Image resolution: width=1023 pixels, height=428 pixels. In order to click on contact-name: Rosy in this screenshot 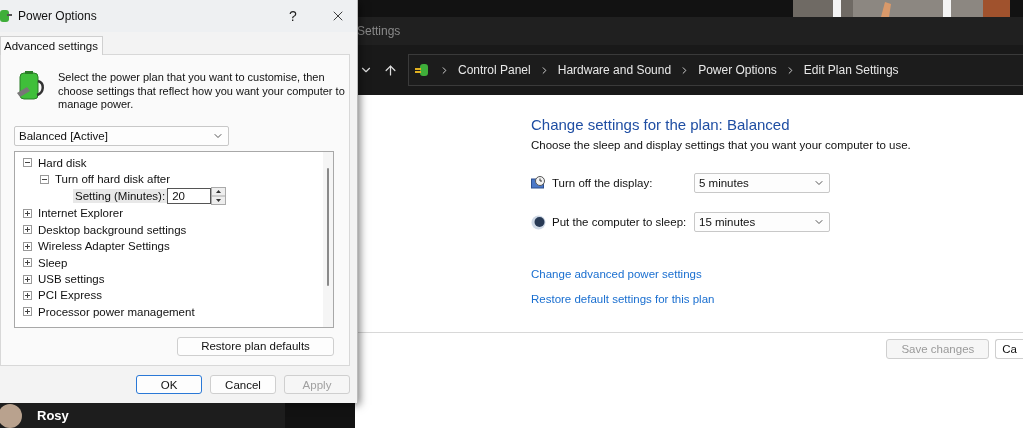, I will do `click(53, 415)`.